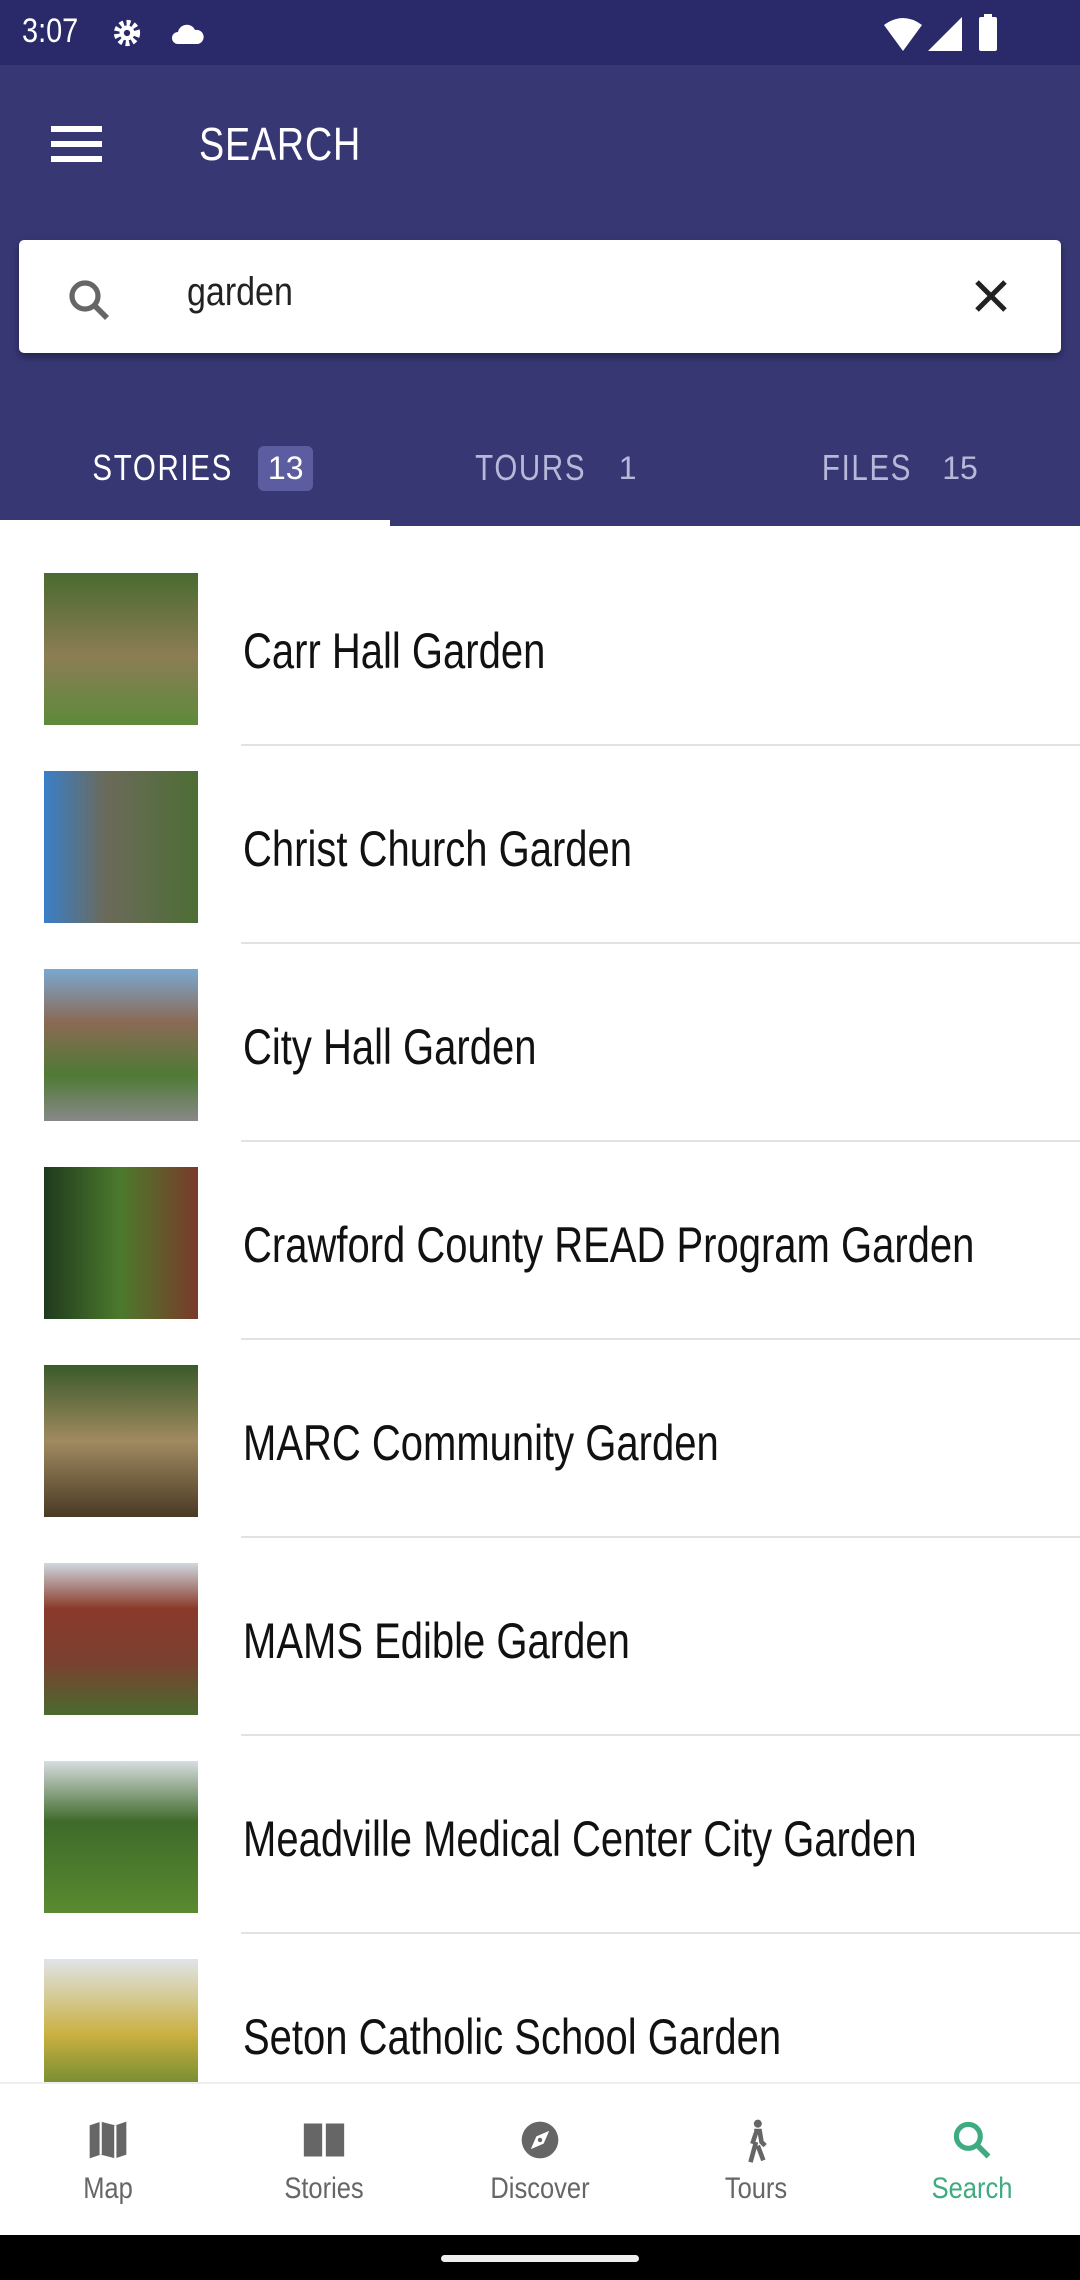 The height and width of the screenshot is (2280, 1080). I want to click on result-tabs: STORIES 13 TOURS 1 FILES 15, so click(540, 468).